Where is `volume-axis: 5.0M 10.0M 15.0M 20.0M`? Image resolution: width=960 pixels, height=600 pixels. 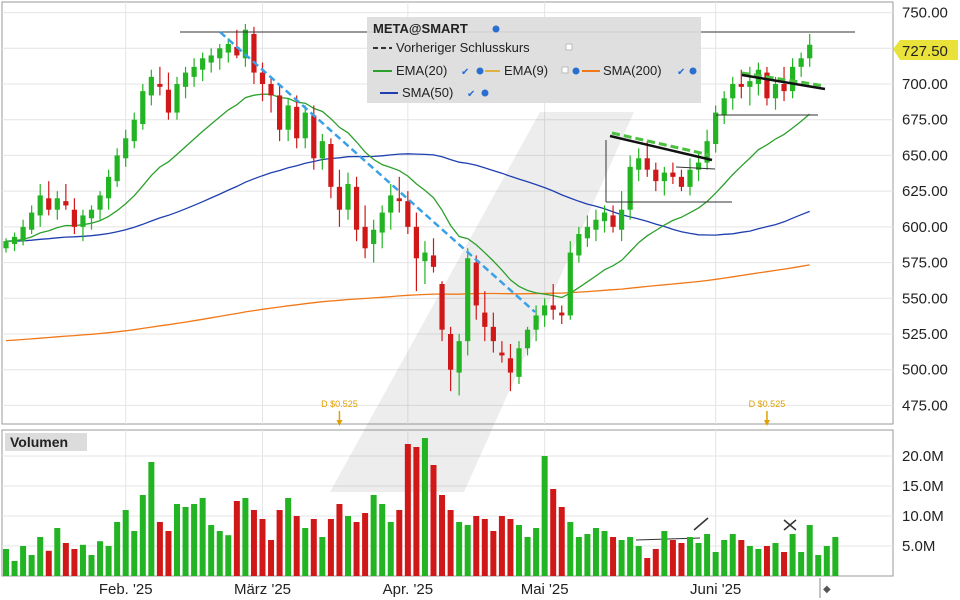
volume-axis: 5.0M 10.0M 15.0M 20.0M is located at coordinates (923, 501).